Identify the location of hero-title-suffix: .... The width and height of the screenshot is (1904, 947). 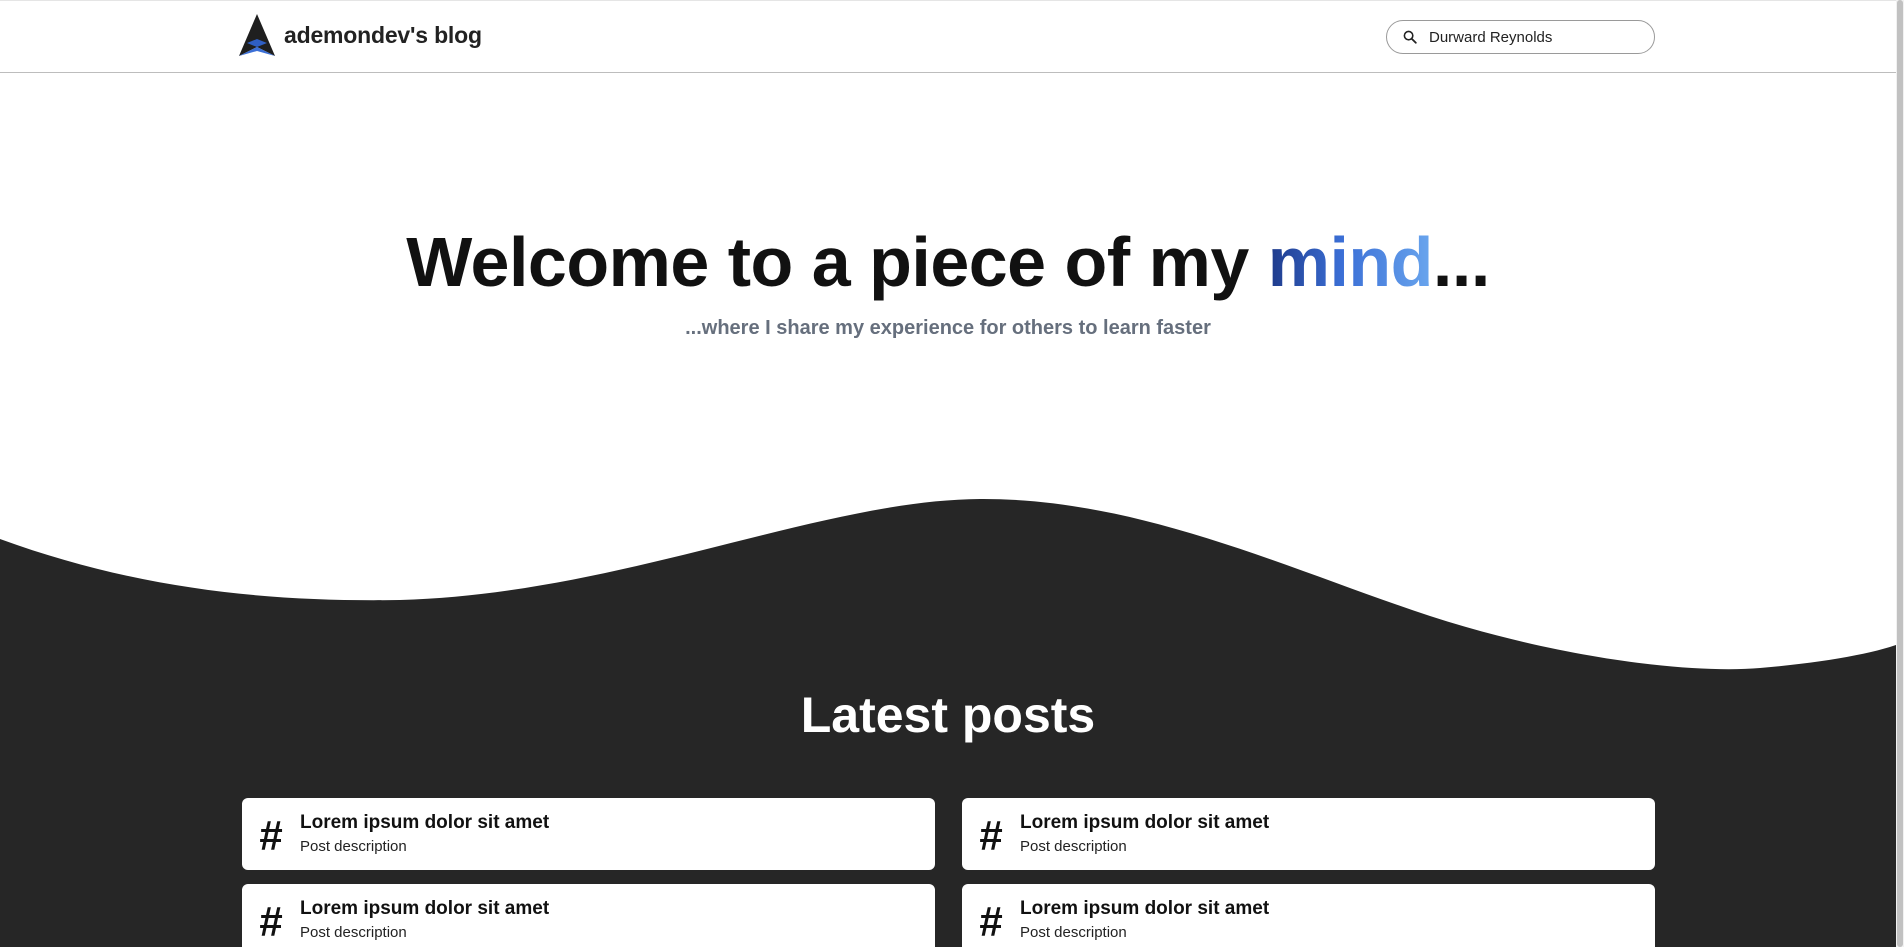
(1461, 262).